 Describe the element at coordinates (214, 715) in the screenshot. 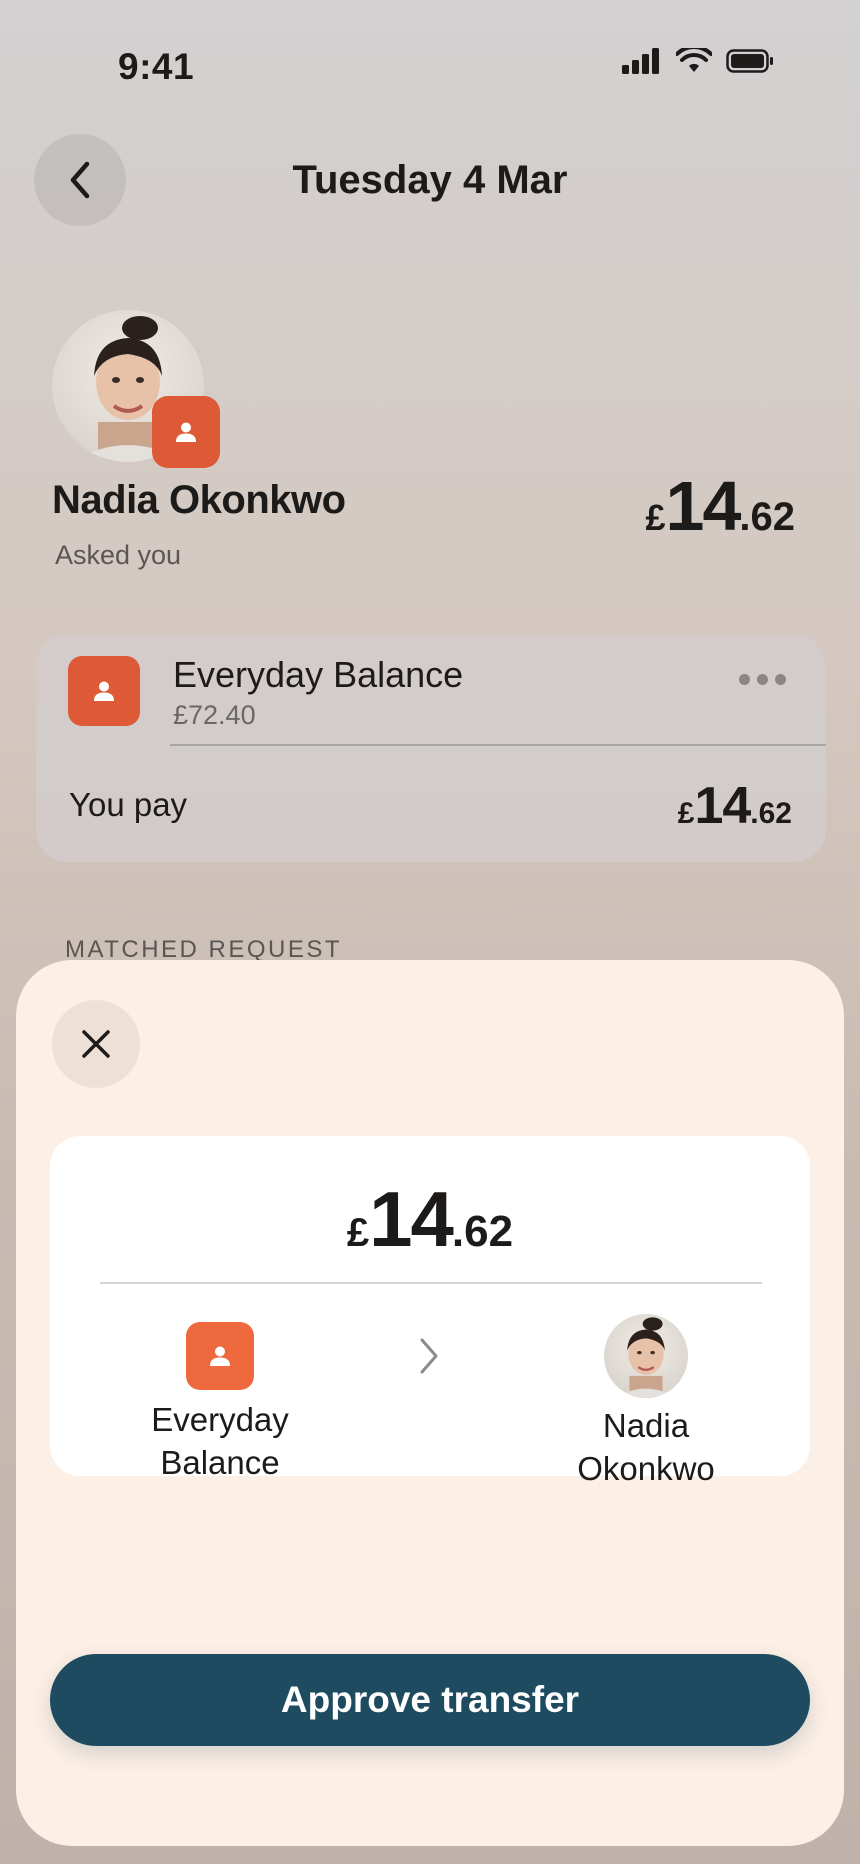

I see `account-balance: £72.40` at that location.